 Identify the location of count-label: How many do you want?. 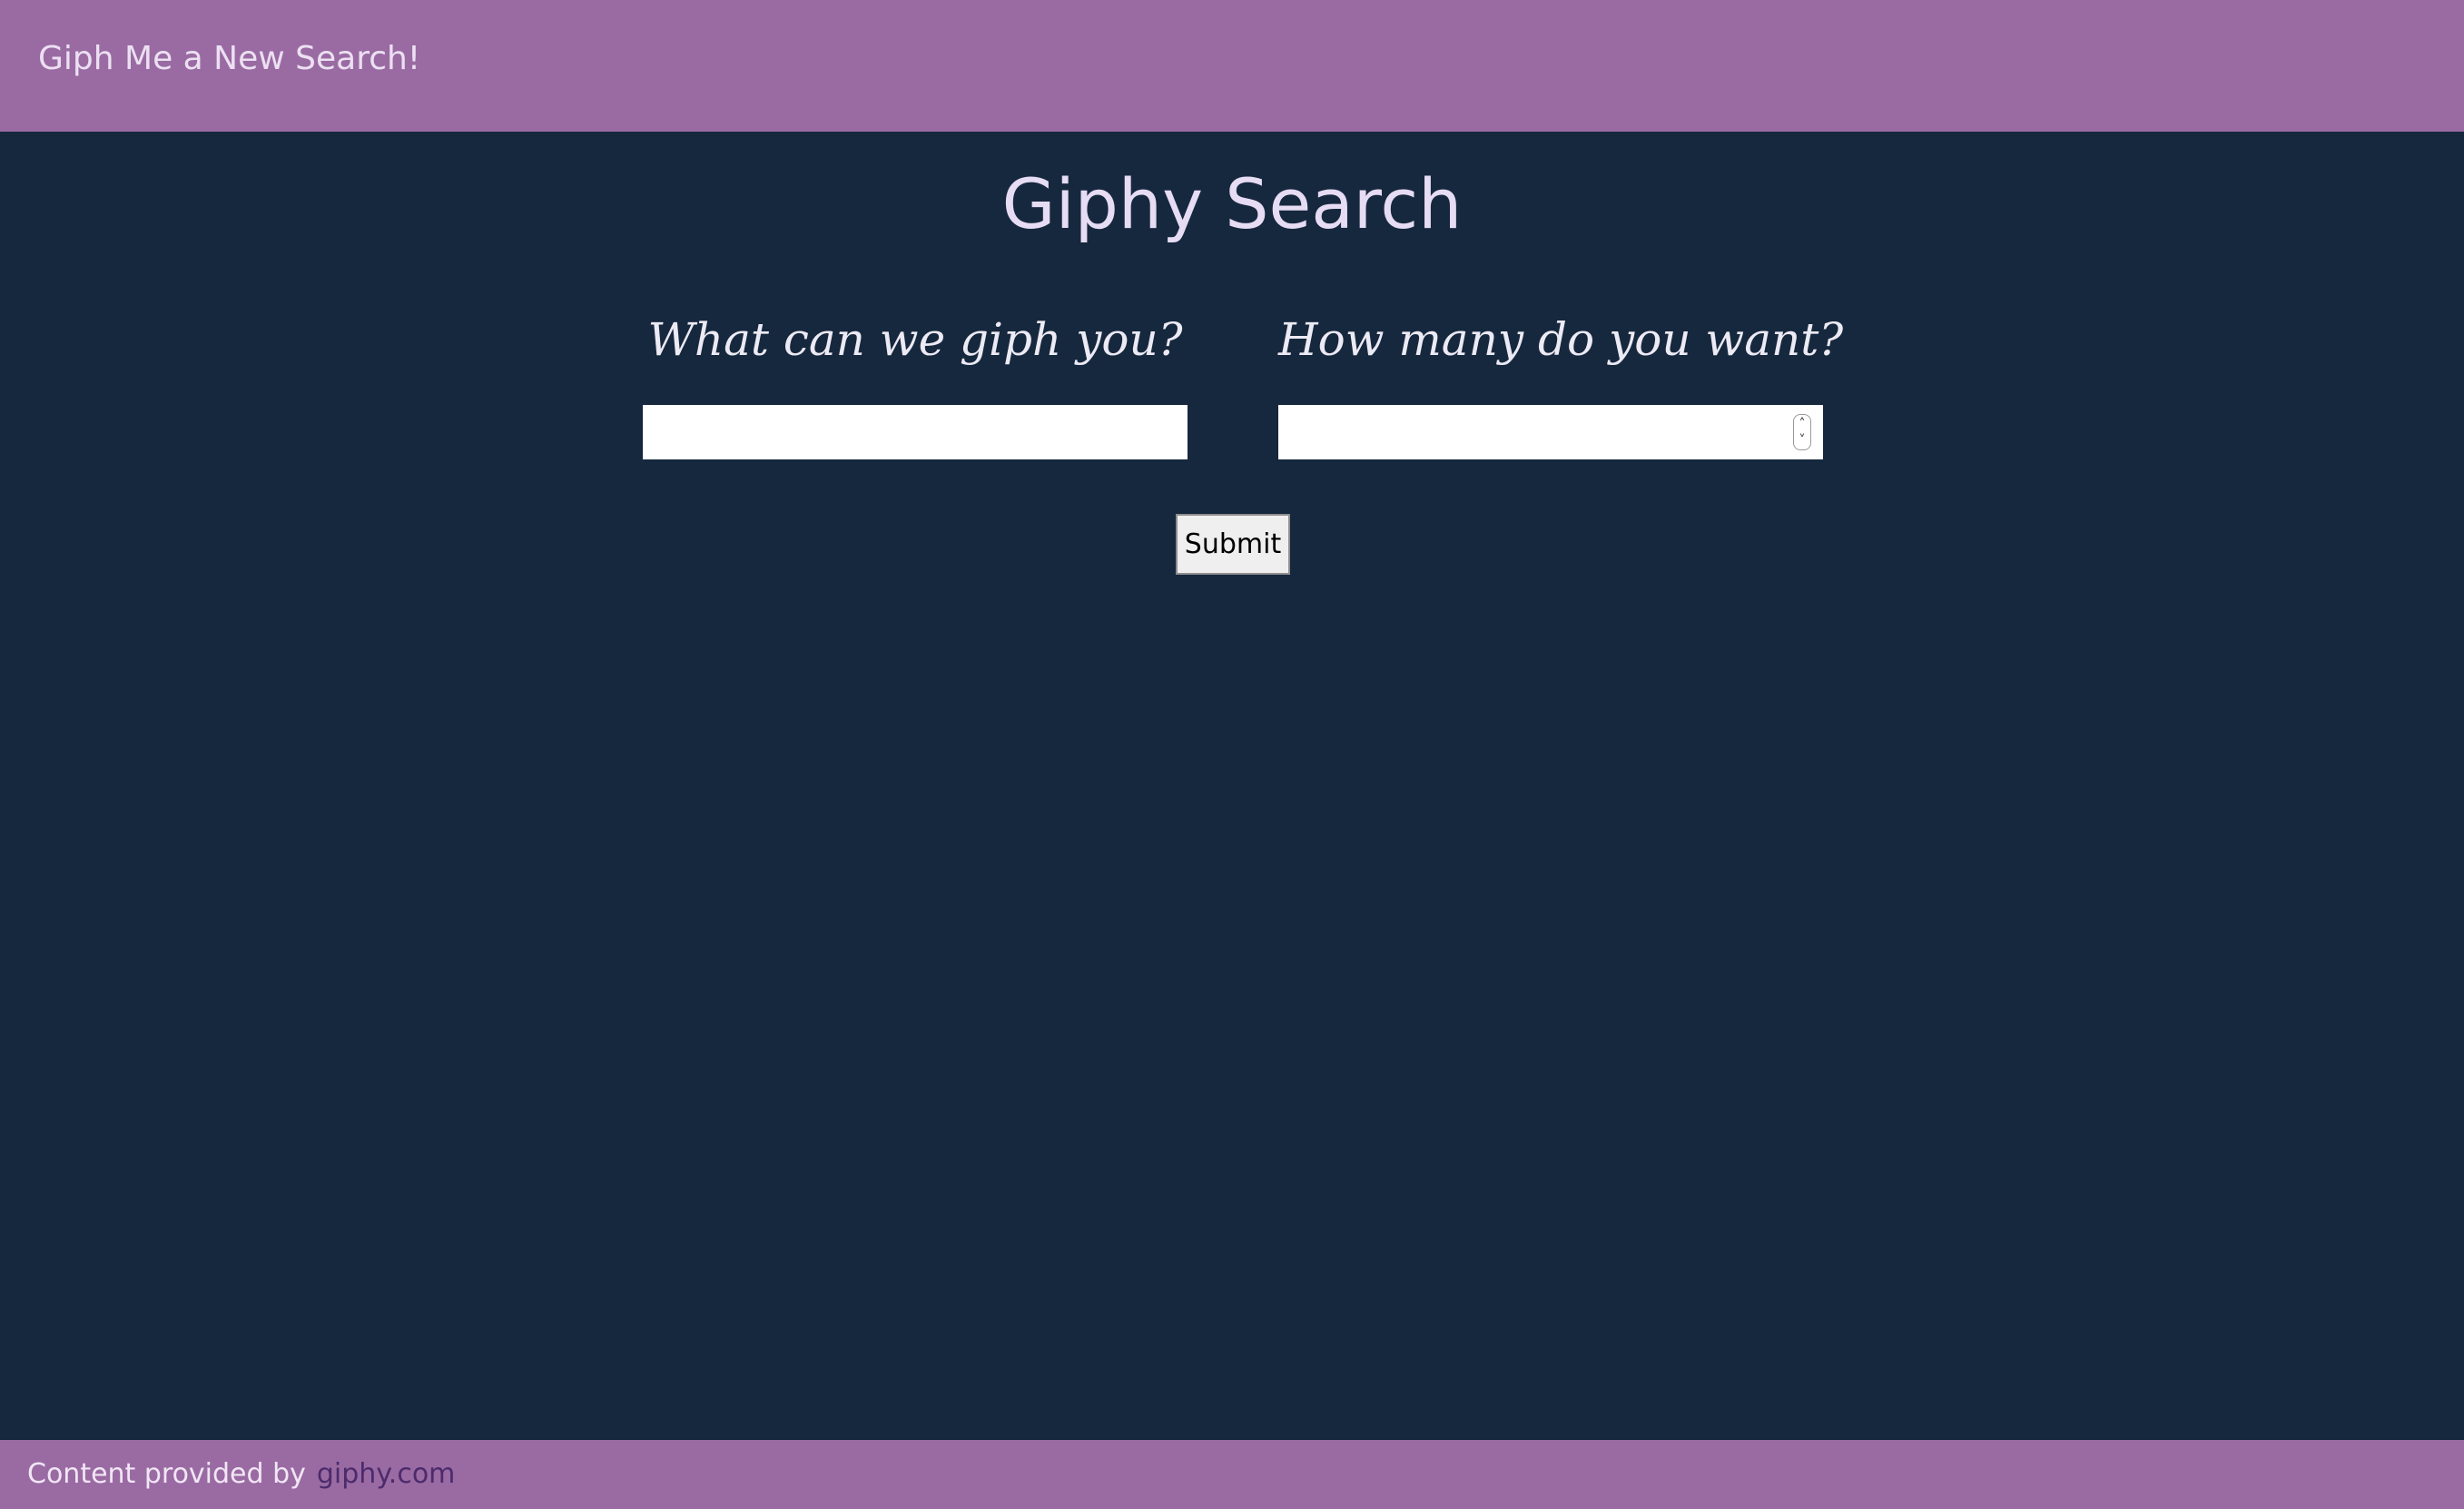
(1561, 340).